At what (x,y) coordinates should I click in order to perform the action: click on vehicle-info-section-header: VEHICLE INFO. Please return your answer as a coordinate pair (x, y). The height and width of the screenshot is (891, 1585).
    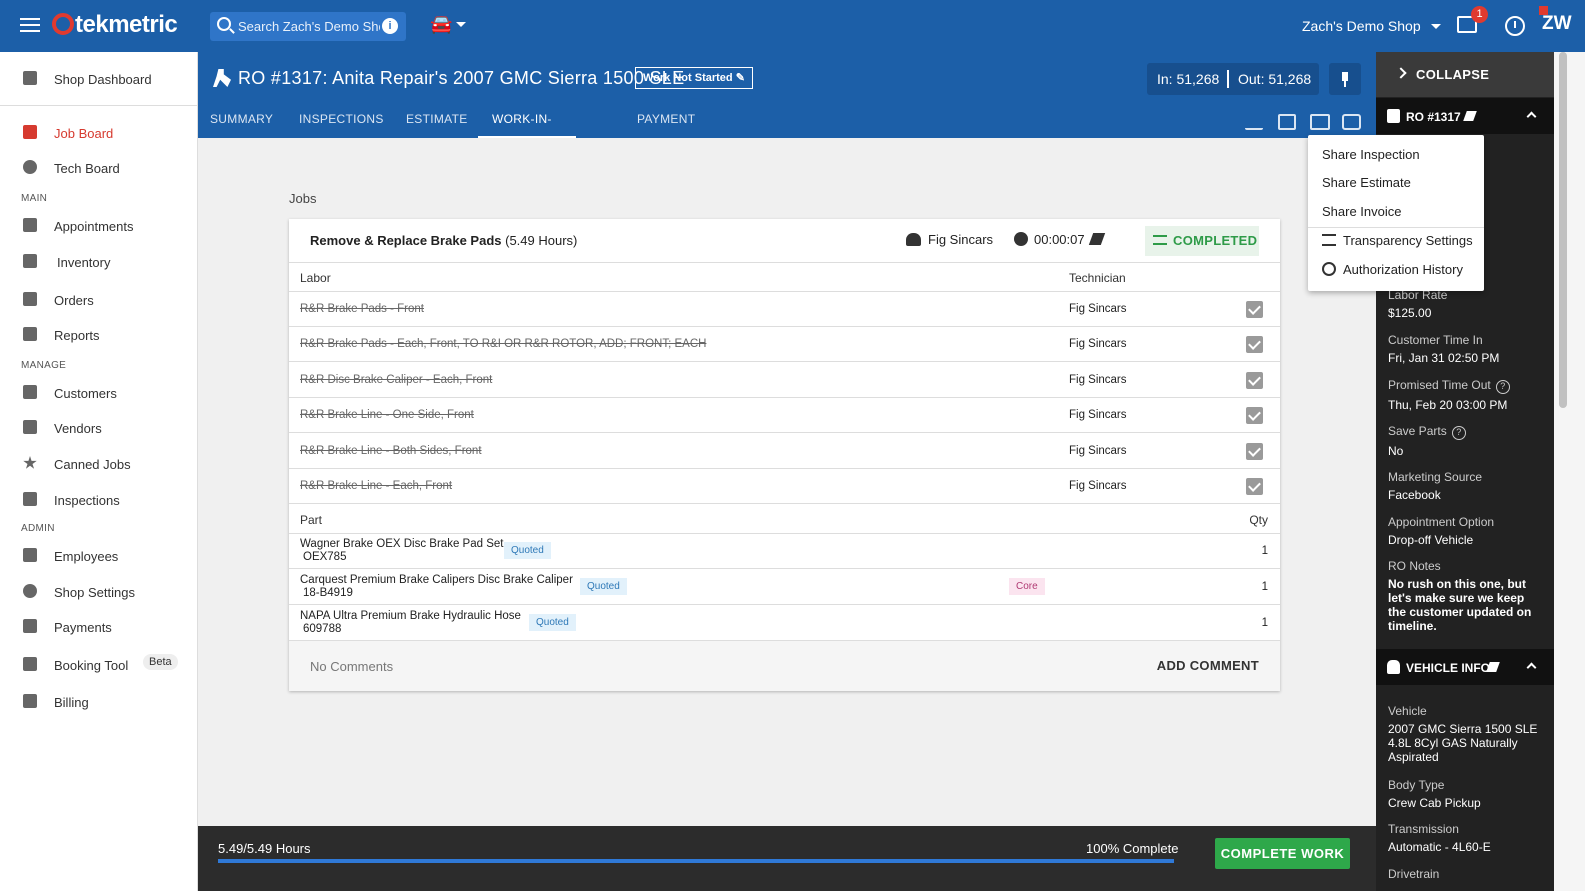
    Looking at the image, I should click on (1465, 667).